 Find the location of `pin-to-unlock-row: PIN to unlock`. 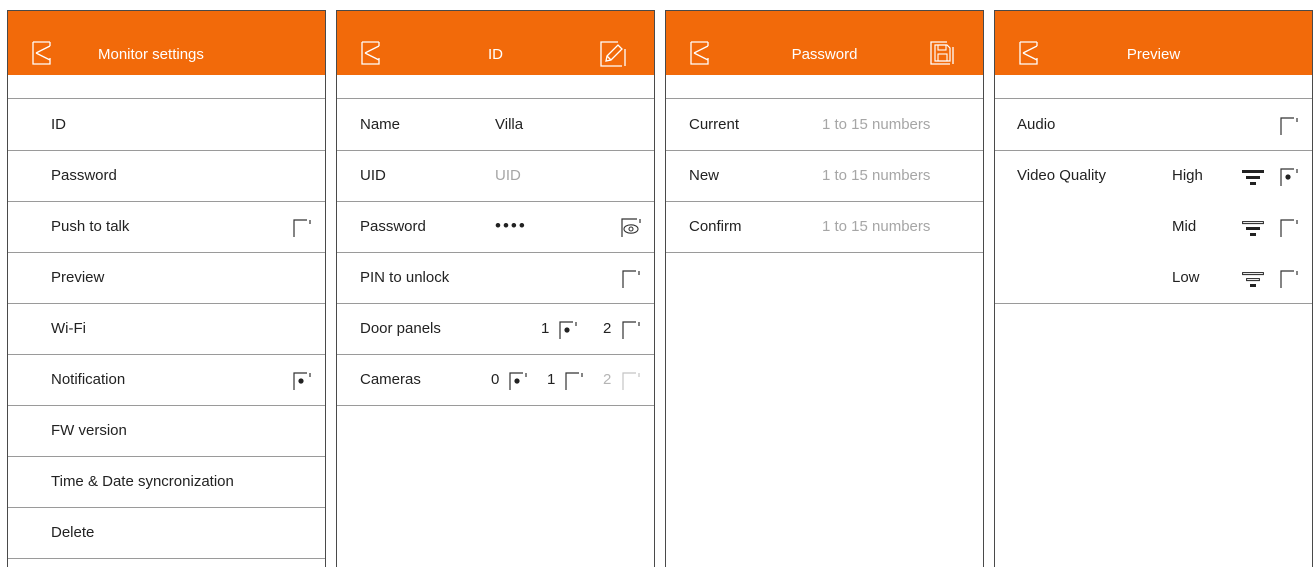

pin-to-unlock-row: PIN to unlock is located at coordinates (495, 278).